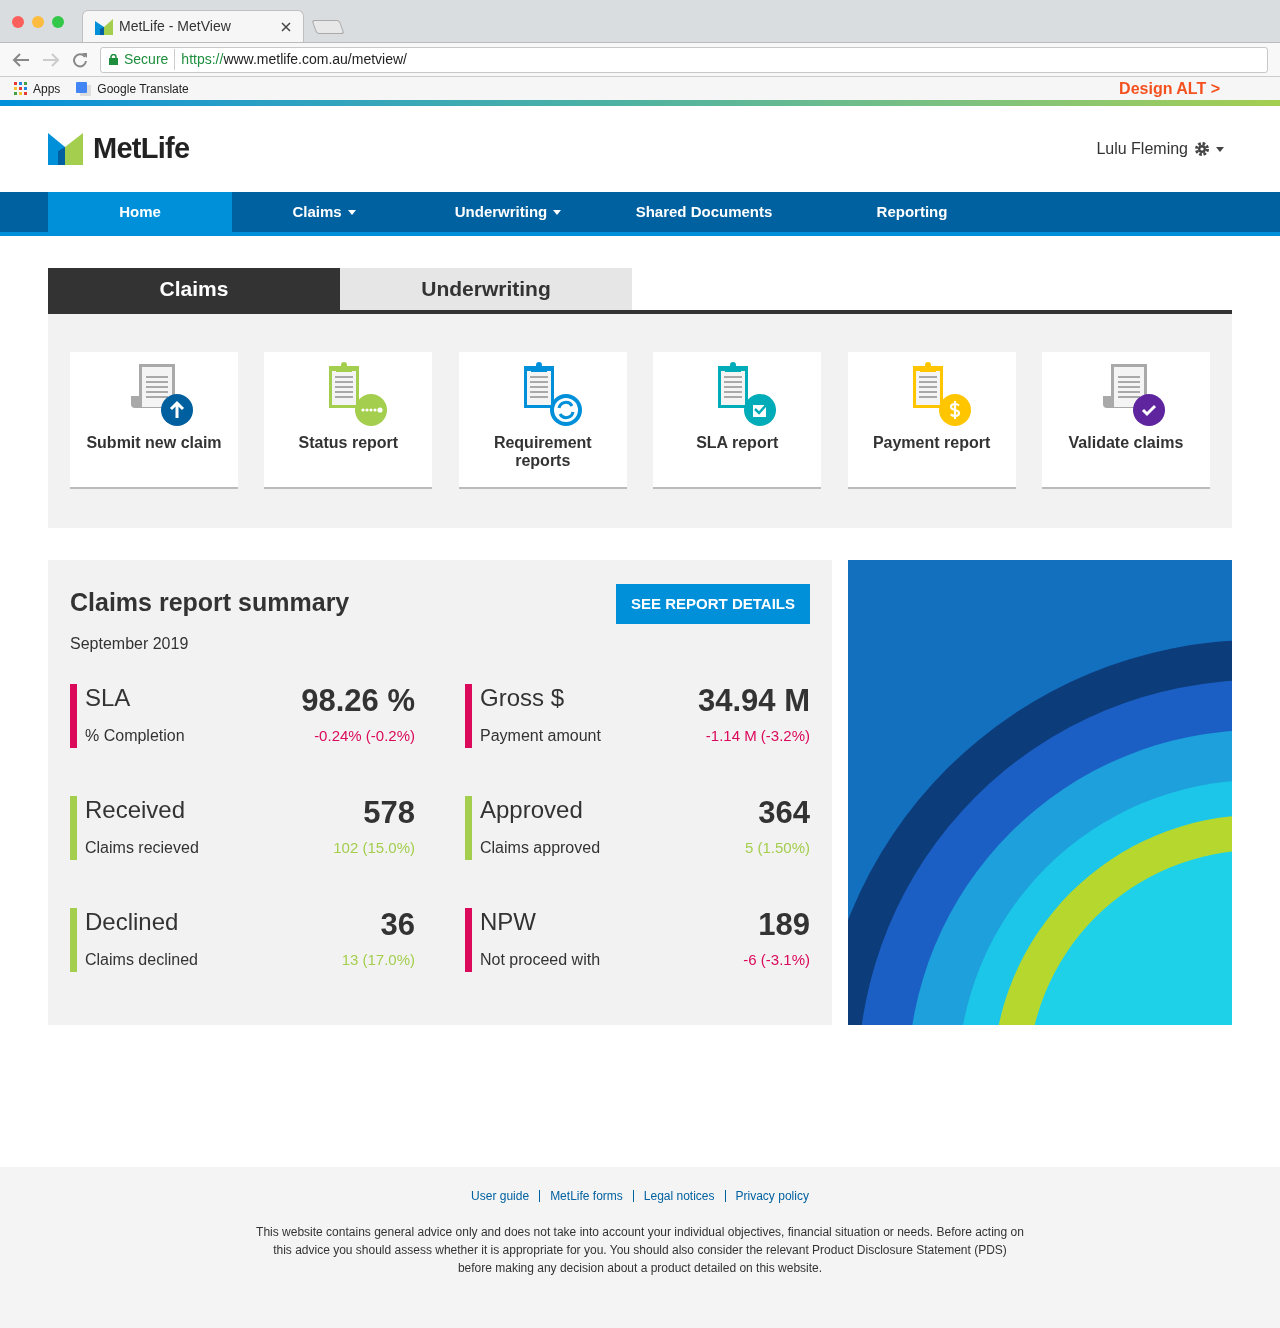 The image size is (1280, 1328). Describe the element at coordinates (136, 809) in the screenshot. I see `metric-label: Received` at that location.